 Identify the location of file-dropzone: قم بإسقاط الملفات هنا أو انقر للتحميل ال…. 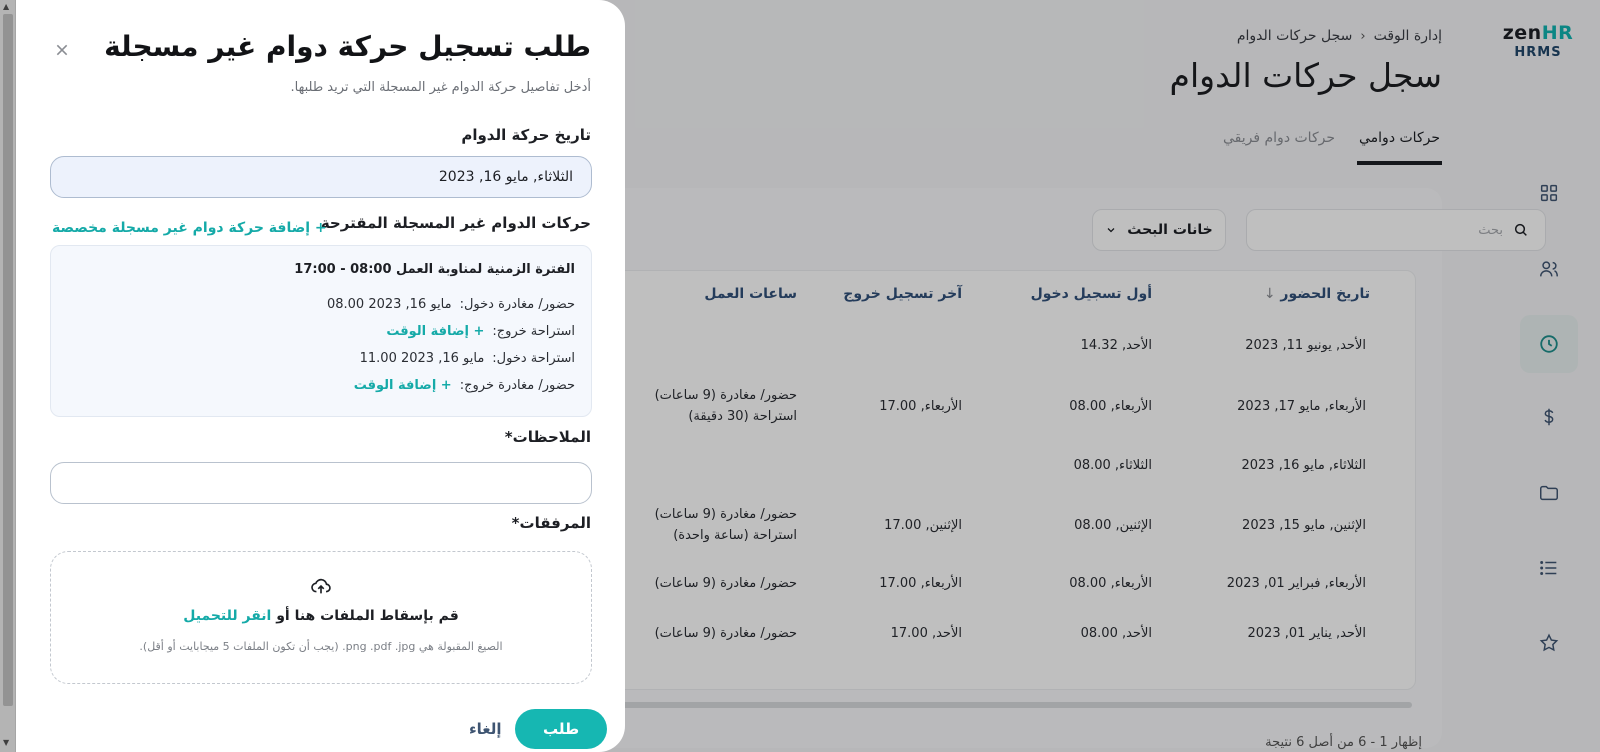
(321, 617).